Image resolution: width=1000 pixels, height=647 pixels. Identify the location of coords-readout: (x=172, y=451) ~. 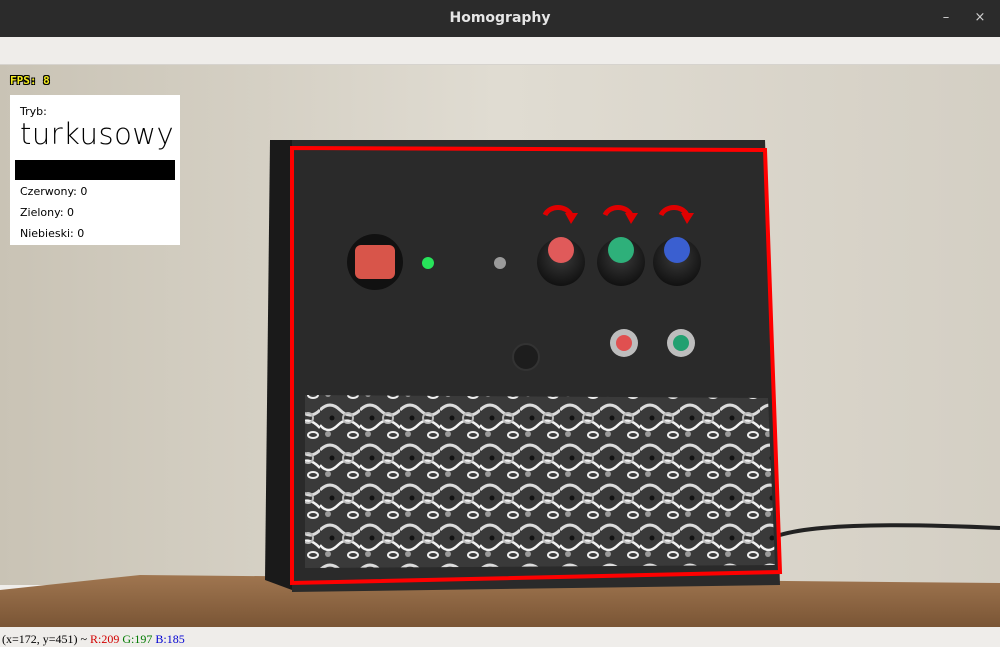
(45, 639).